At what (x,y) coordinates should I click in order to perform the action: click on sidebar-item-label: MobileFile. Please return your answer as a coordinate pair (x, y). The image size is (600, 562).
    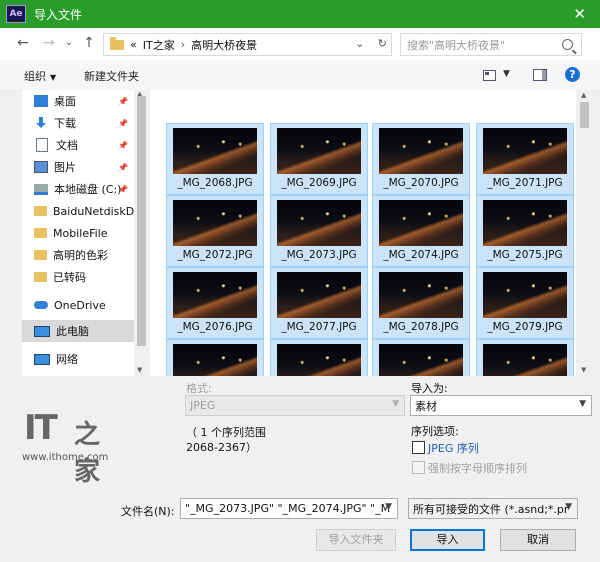
    Looking at the image, I should click on (80, 233).